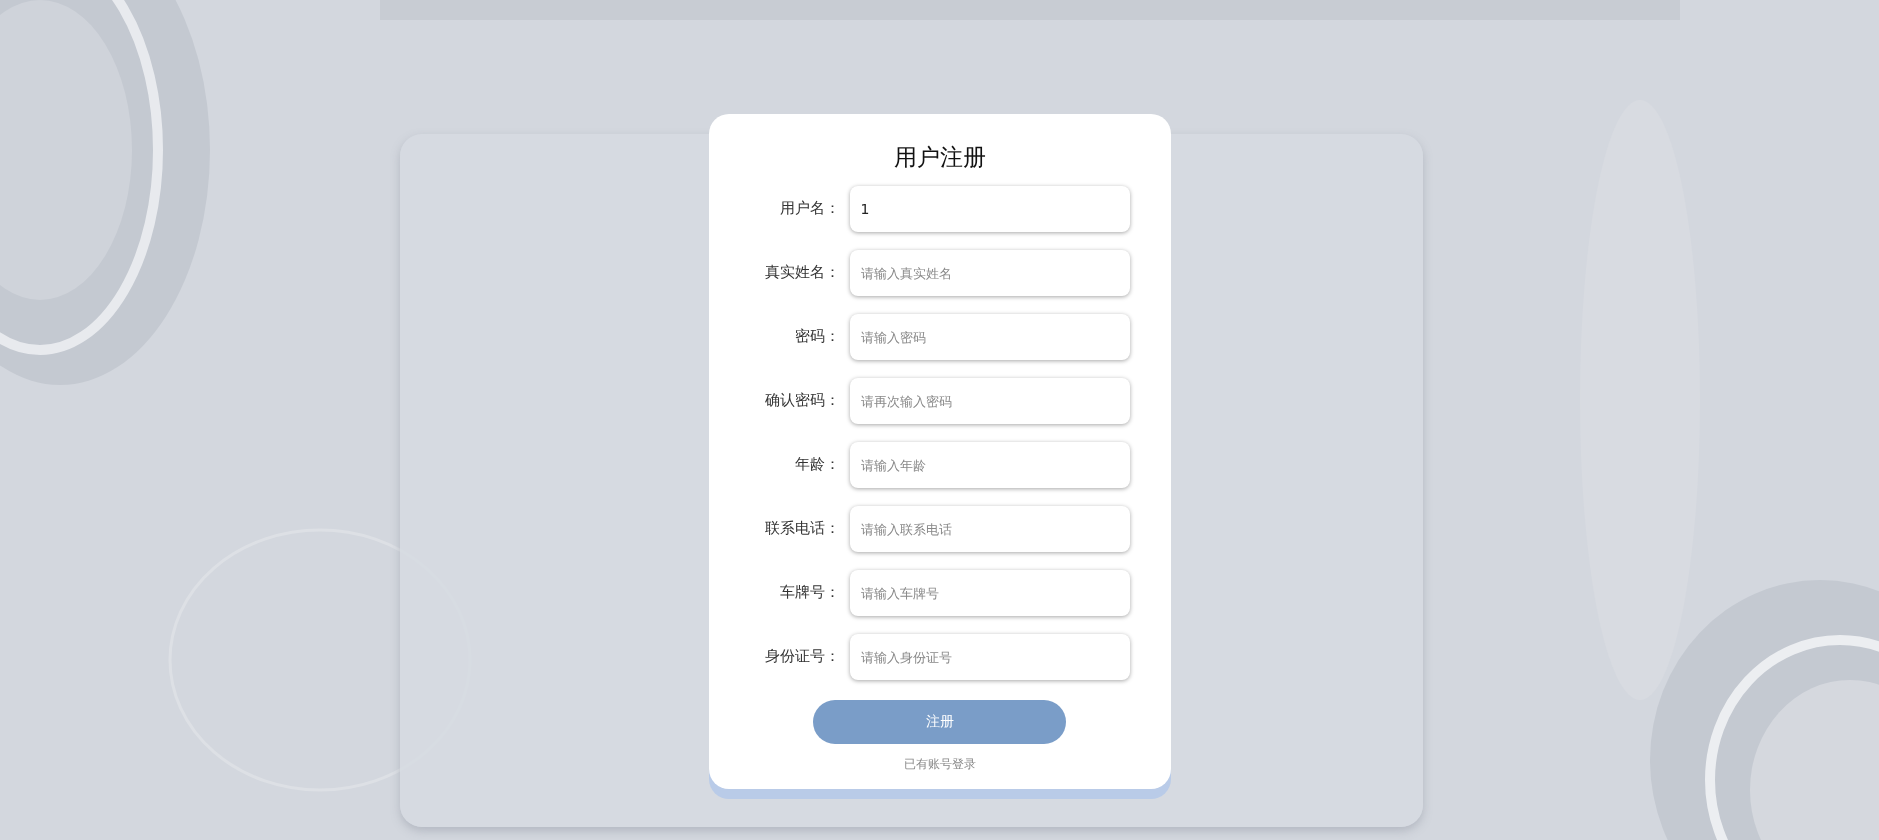  Describe the element at coordinates (939, 764) in the screenshot. I see `login-link: 已有账号登录` at that location.